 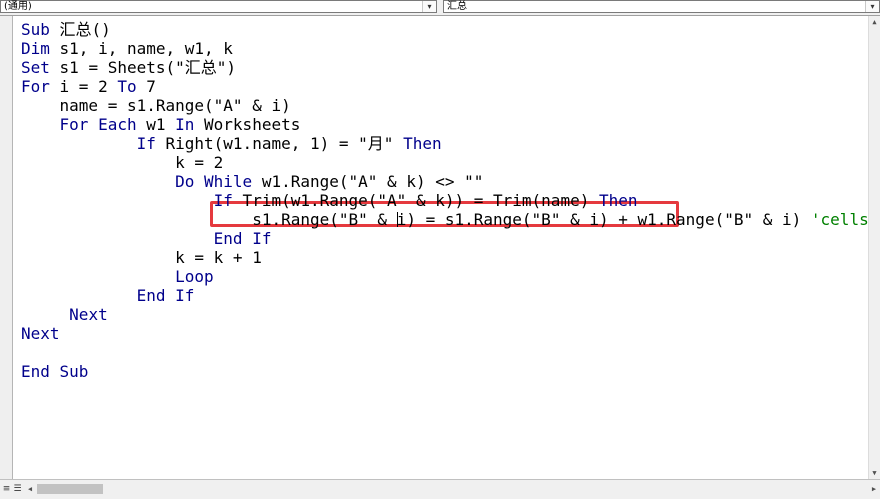 I want to click on code-comment: 'cells(i,, so click(x=839, y=219).